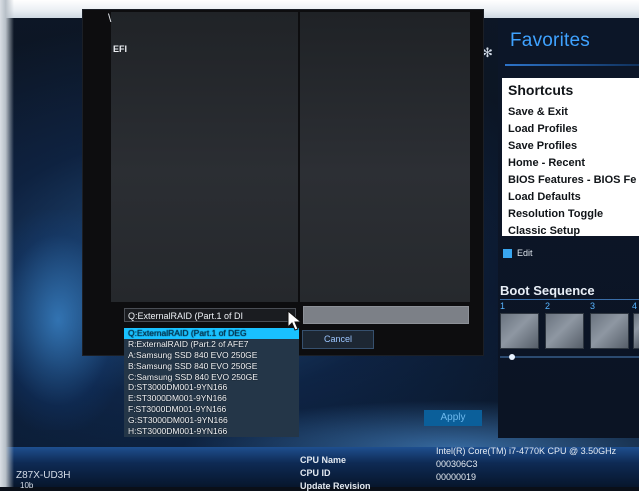  I want to click on scroll-knob, so click(512, 357).